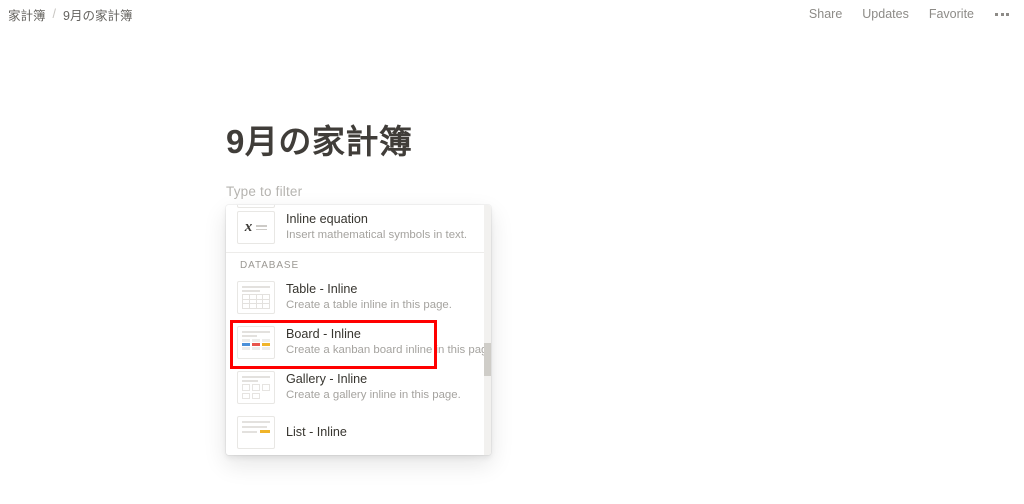 This screenshot has height=504, width=1024. Describe the element at coordinates (512, 14) in the screenshot. I see `top-bar: 家計簿 / 9月の家計簿 Share Updates Favorite` at that location.